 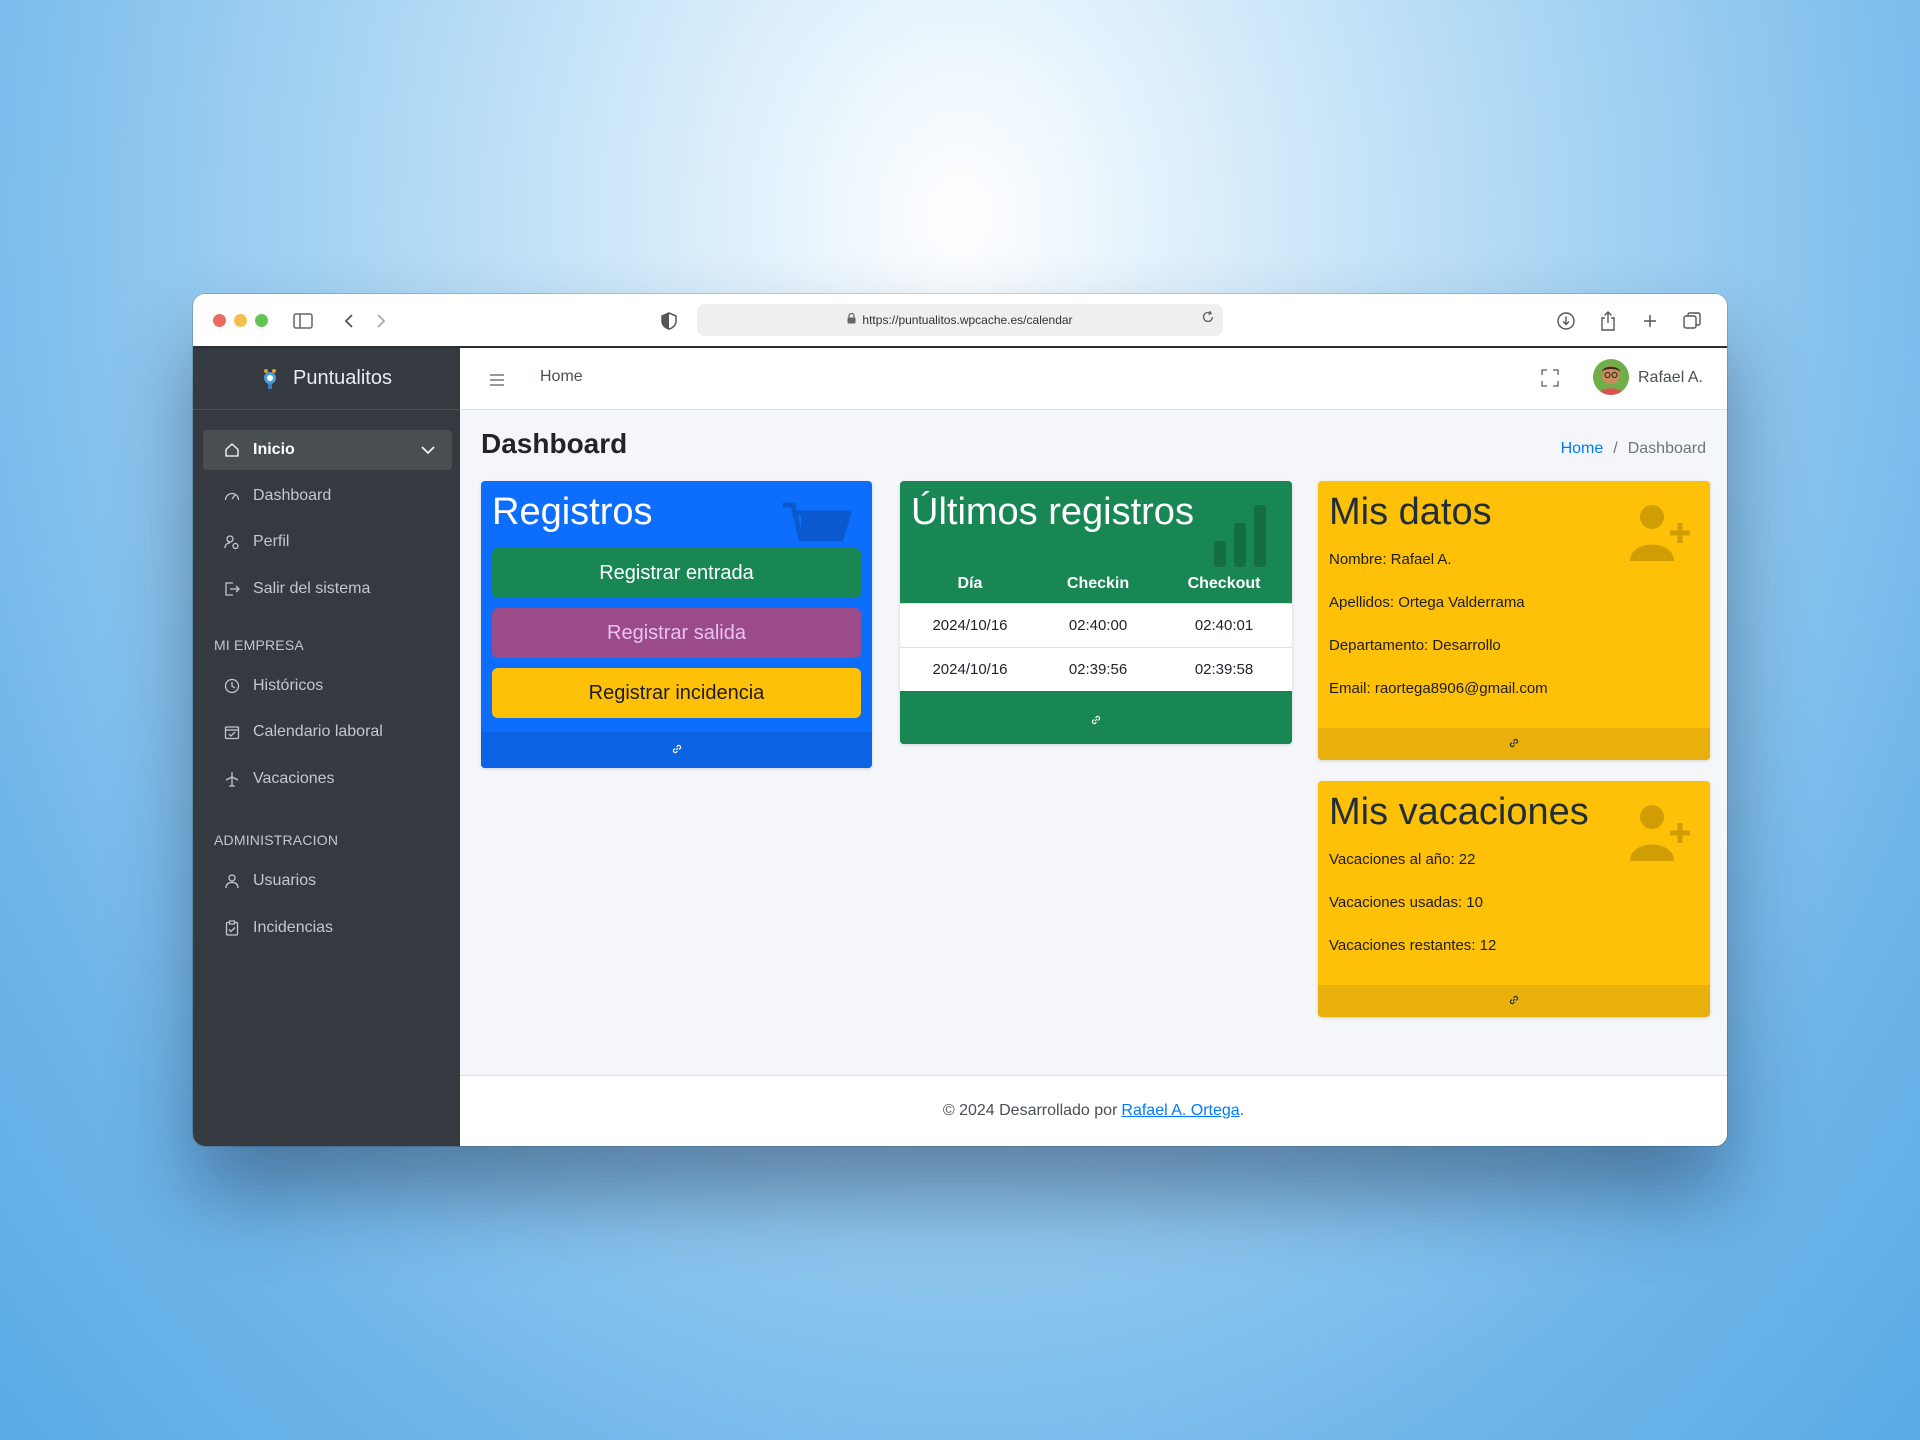 What do you see at coordinates (381, 321) in the screenshot?
I see `forward-icon` at bounding box center [381, 321].